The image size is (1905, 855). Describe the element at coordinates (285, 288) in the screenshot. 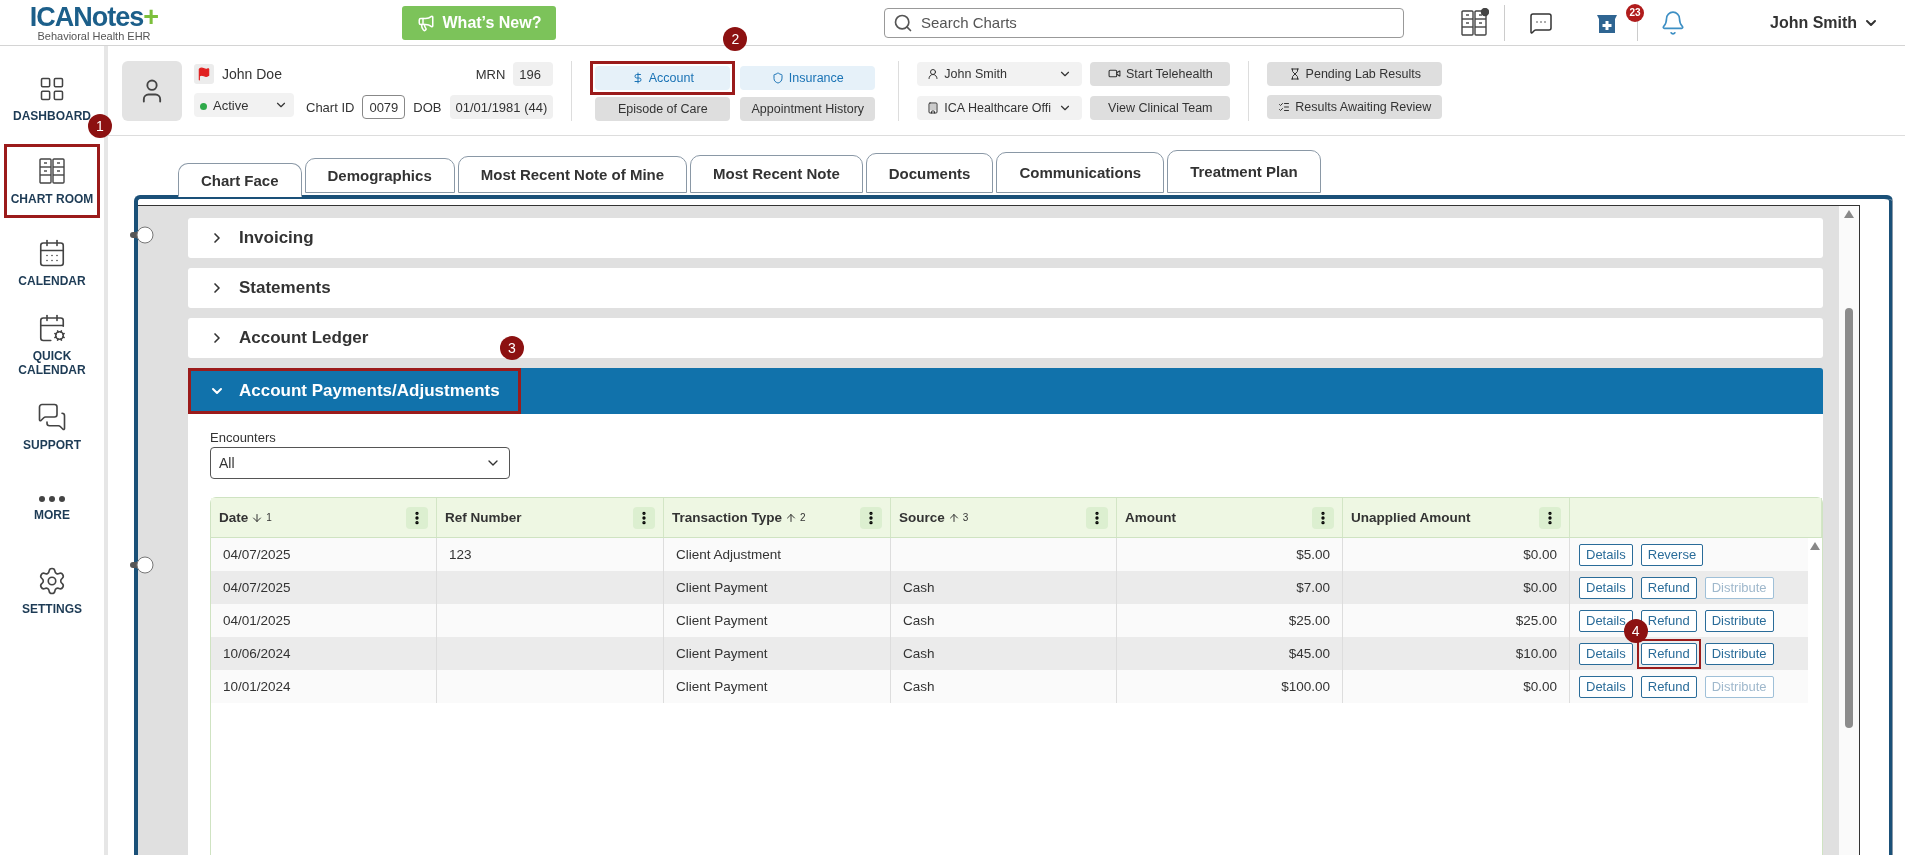

I see `section-title: Statements` at that location.